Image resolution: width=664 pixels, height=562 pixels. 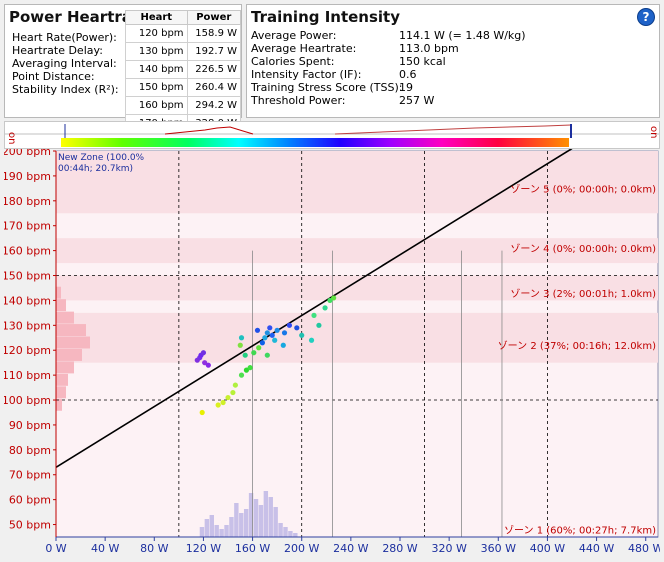 I want to click on y-tick-label: 170 bpm, so click(x=27, y=226).